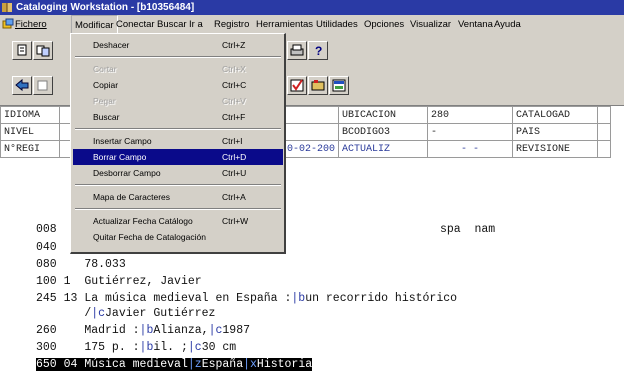 This screenshot has width=624, height=383. What do you see at coordinates (94, 24) in the screenshot?
I see `menu-modificar: Modificar` at bounding box center [94, 24].